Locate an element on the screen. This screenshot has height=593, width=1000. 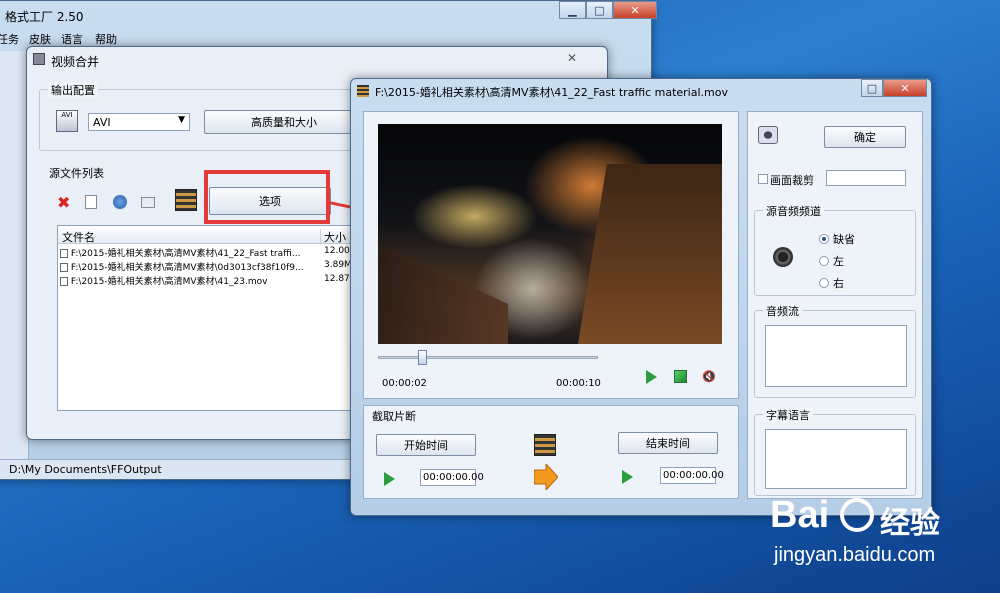
audio-stream-group: 音频流 is located at coordinates (835, 350).